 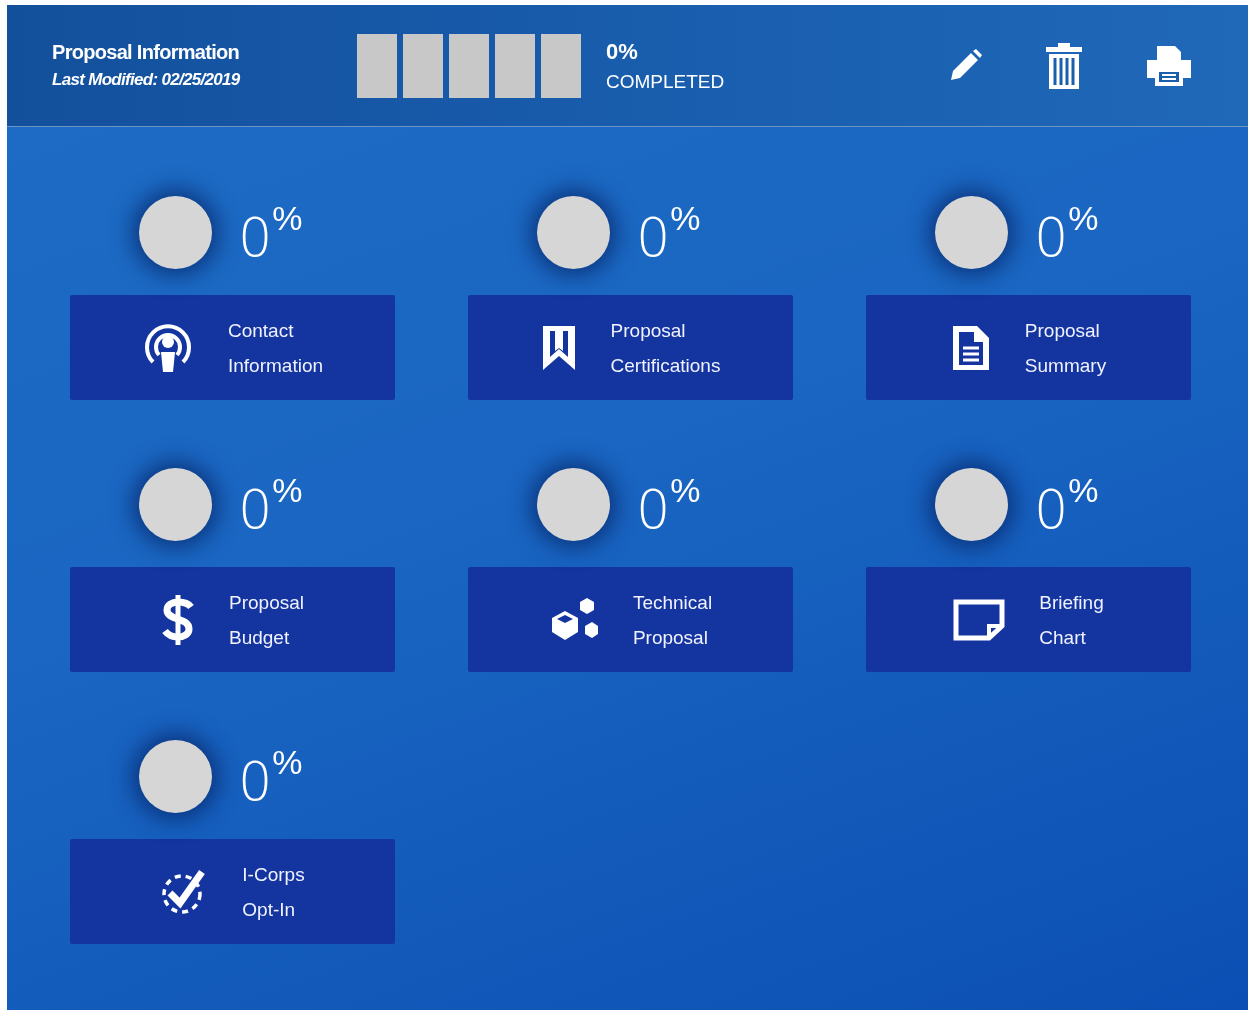 I want to click on delete-button, so click(x=1064, y=65).